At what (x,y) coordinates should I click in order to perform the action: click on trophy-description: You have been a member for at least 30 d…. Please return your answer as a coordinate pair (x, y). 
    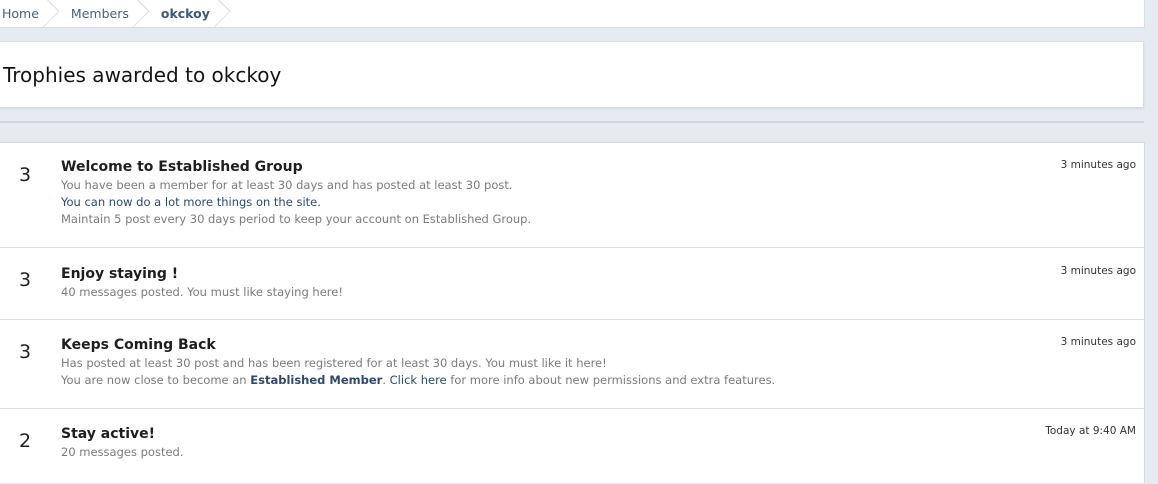
    Looking at the image, I should click on (296, 202).